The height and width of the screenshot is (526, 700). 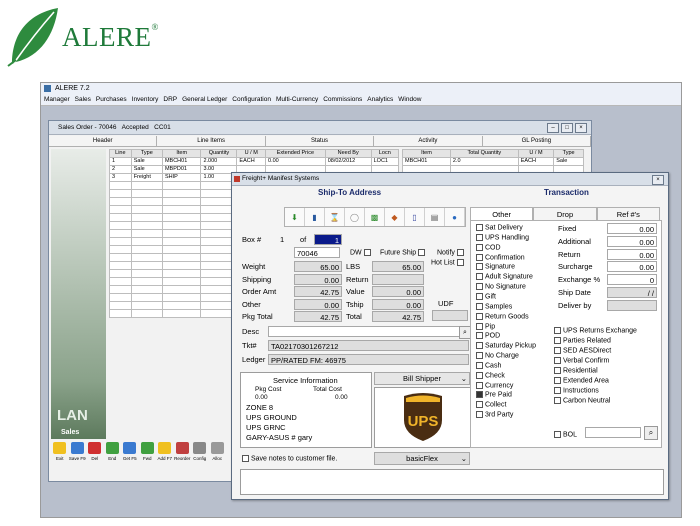 I want to click on value-field: 65.00, so click(x=318, y=266).